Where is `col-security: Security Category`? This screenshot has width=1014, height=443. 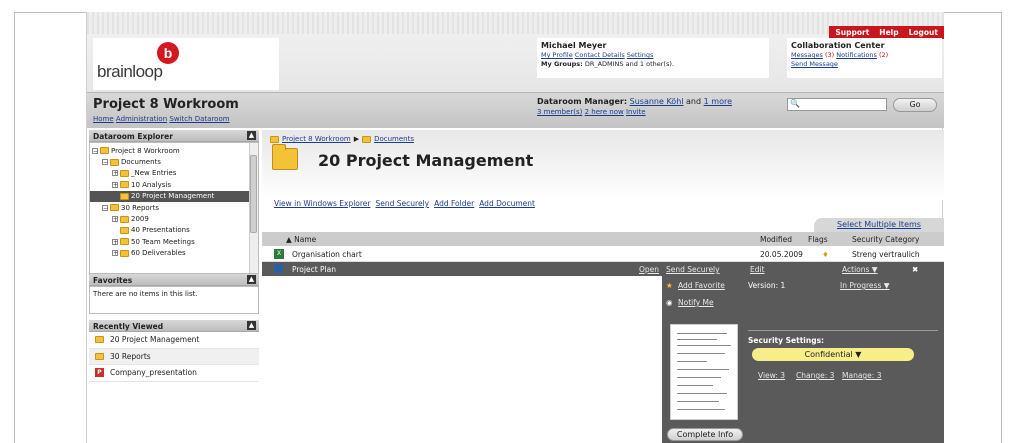 col-security: Security Category is located at coordinates (885, 239).